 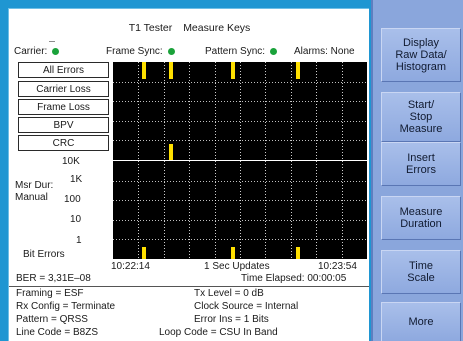 What do you see at coordinates (56, 51) in the screenshot?
I see `carrier-ok-indicator-icon` at bounding box center [56, 51].